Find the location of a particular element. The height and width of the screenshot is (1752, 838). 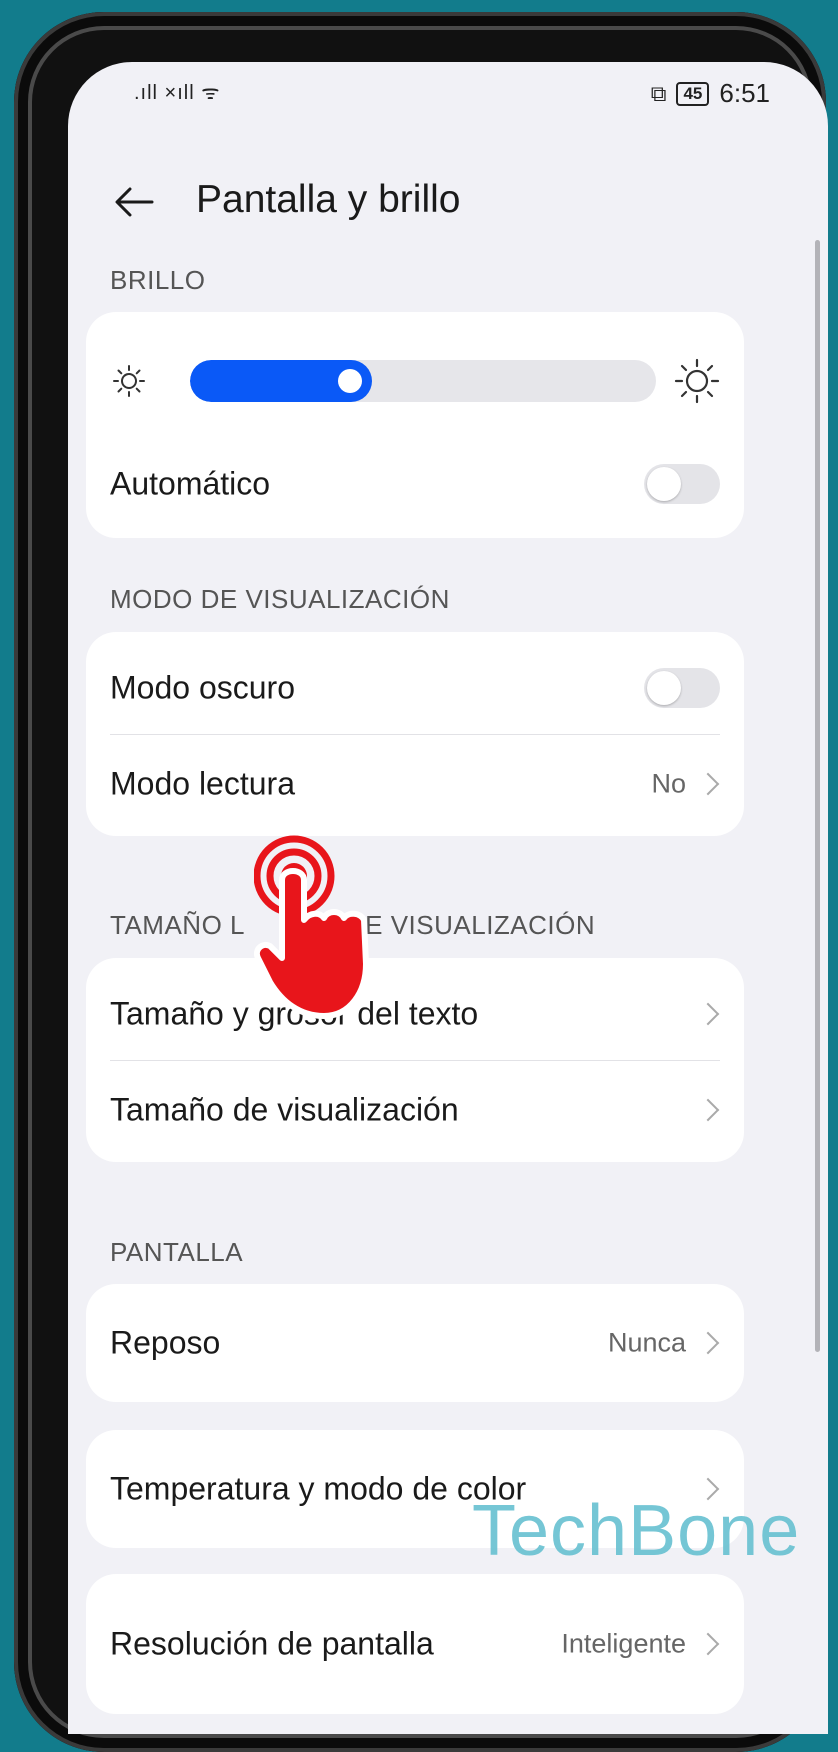

sleep-label: Reposo is located at coordinates (165, 1342).